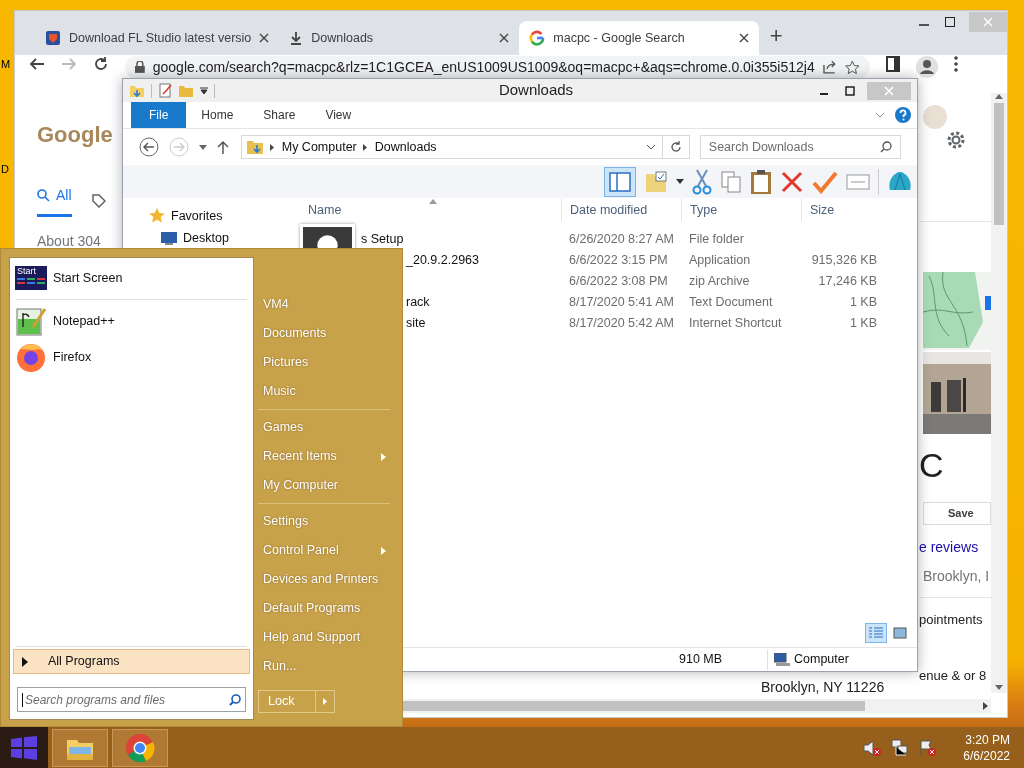  Describe the element at coordinates (800, 147) in the screenshot. I see `search-field: Search Downloads` at that location.